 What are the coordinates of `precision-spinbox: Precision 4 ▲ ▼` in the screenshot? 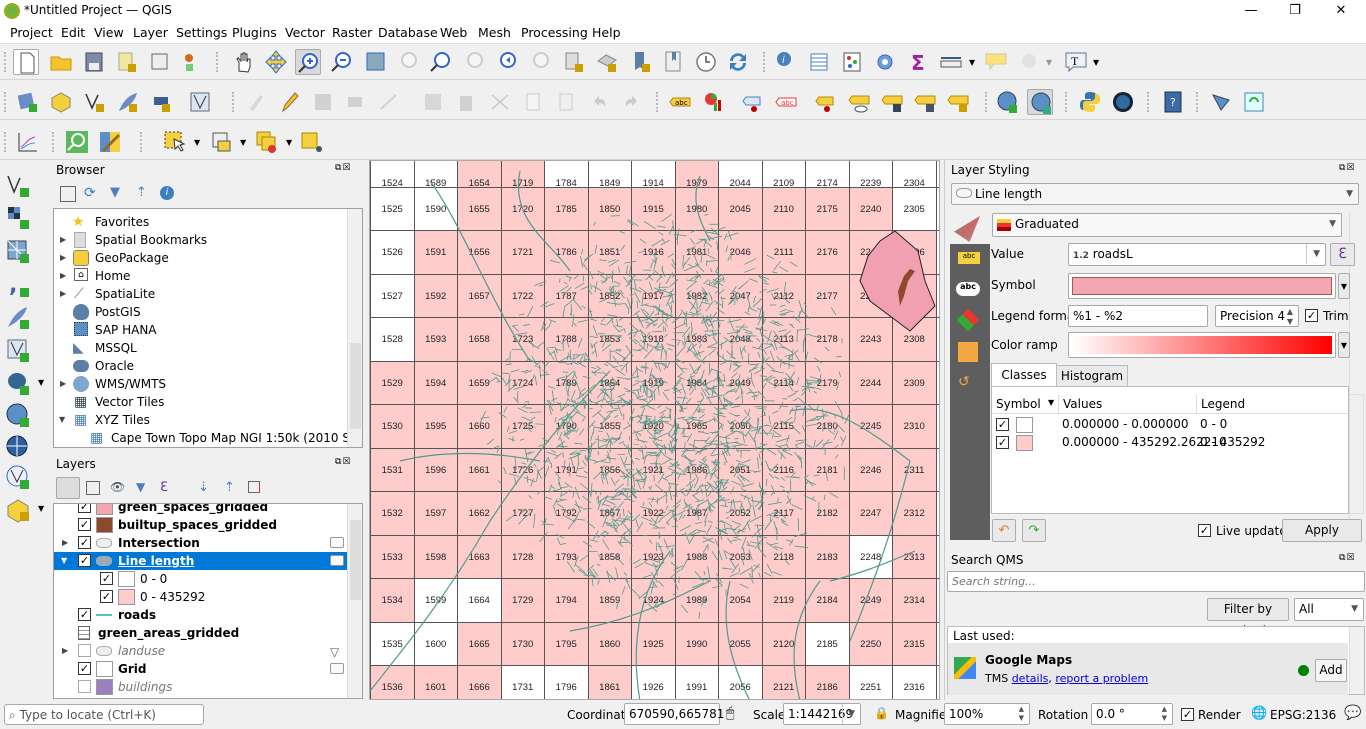 It's located at (1257, 316).